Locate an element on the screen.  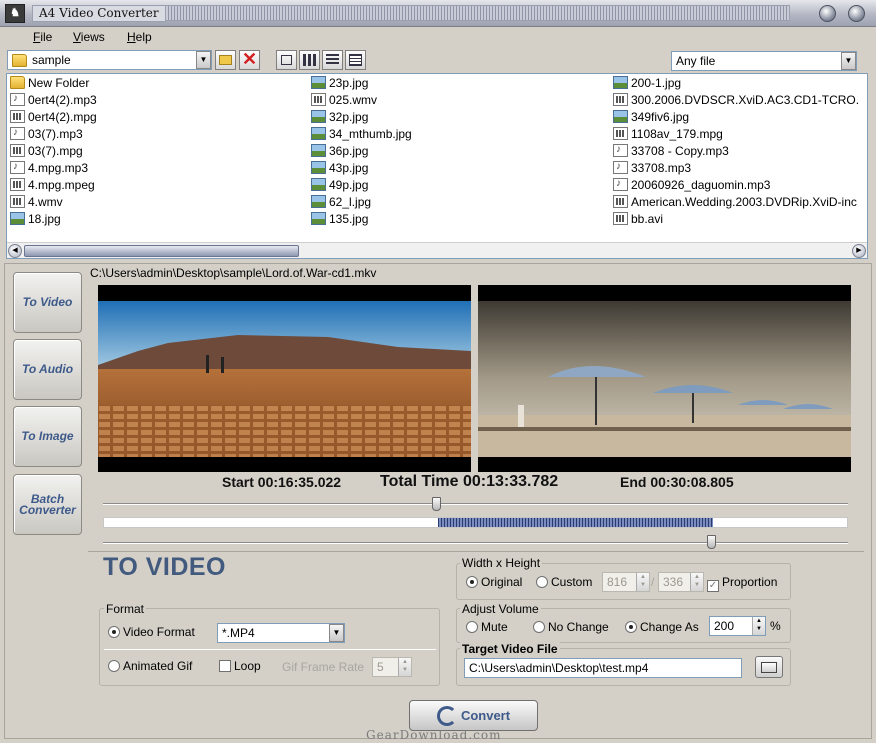
end-frame-preview is located at coordinates (664, 378).